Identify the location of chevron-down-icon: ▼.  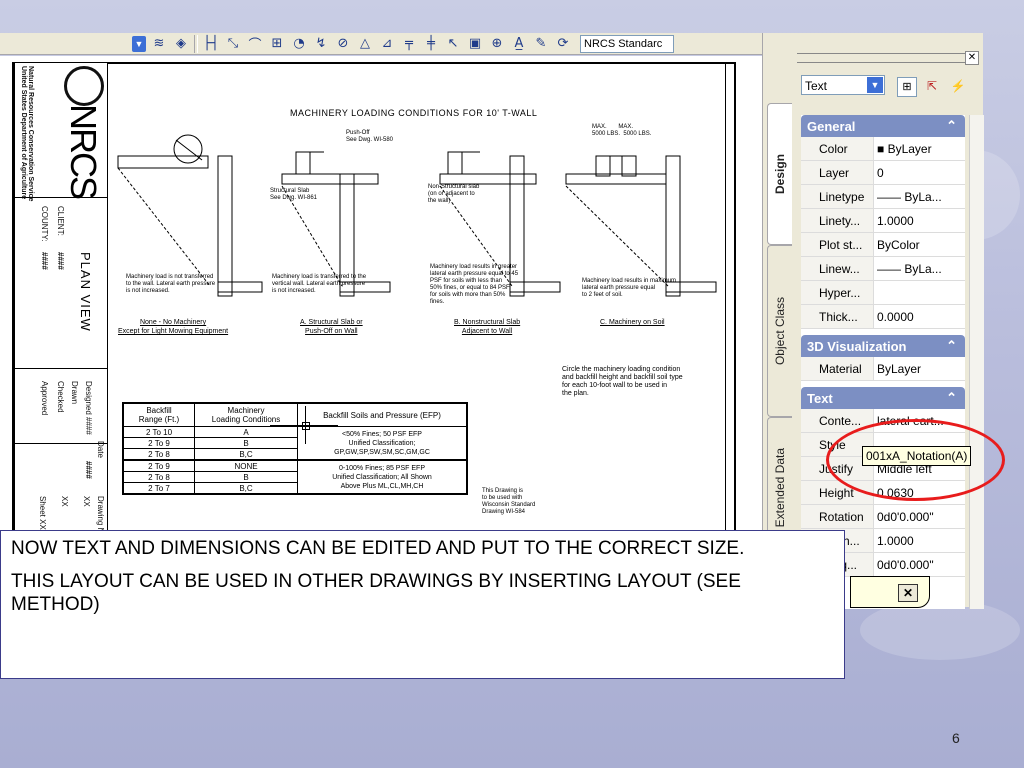
(875, 85).